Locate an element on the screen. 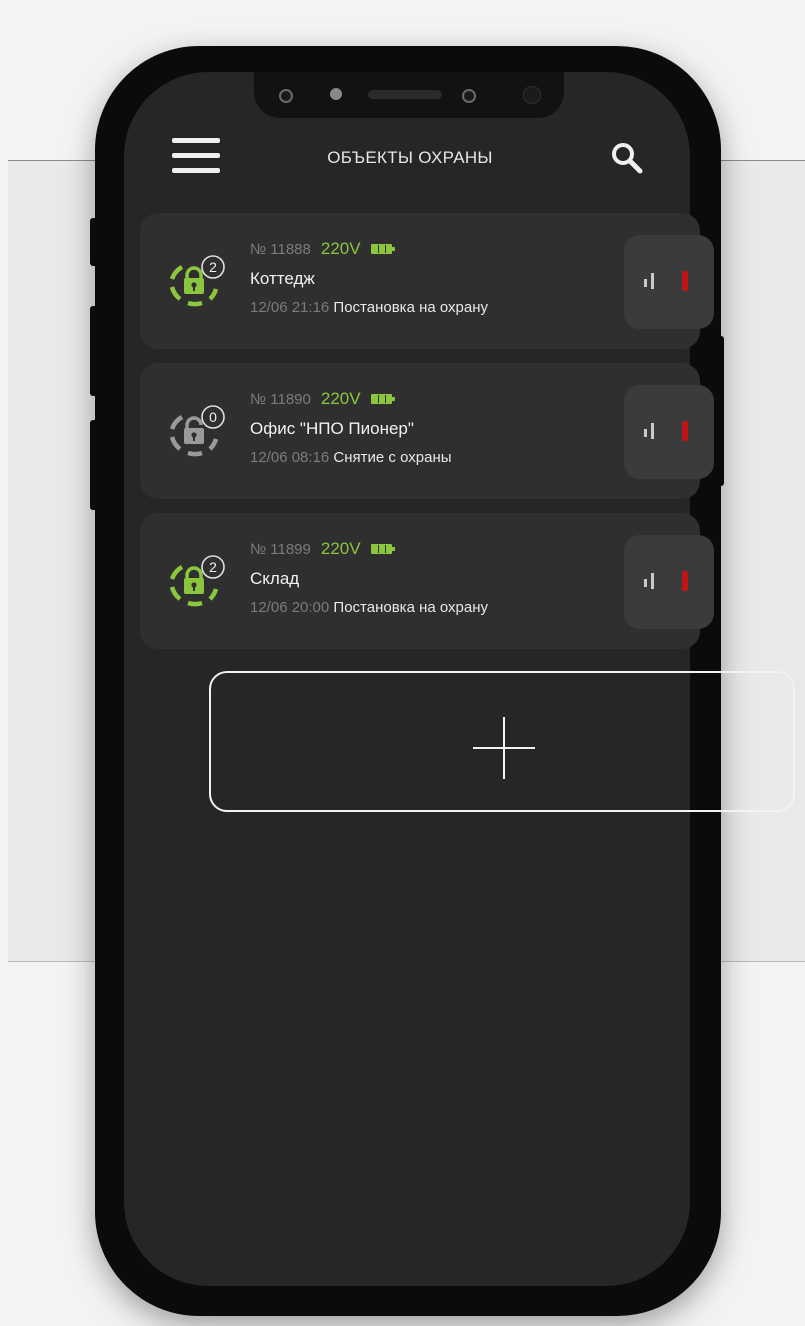 The width and height of the screenshot is (805, 1326). phone-speaker is located at coordinates (405, 94).